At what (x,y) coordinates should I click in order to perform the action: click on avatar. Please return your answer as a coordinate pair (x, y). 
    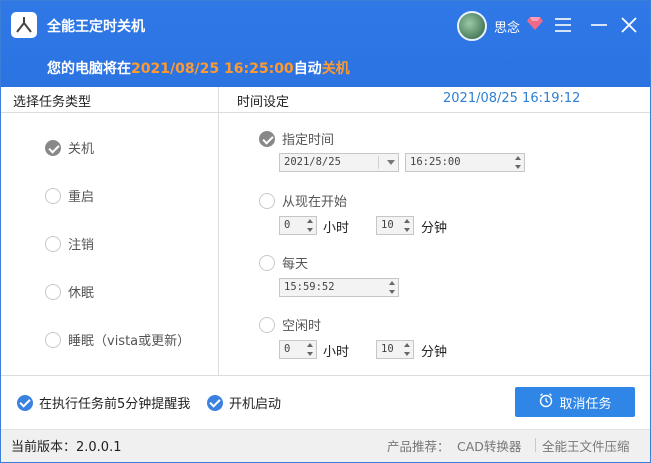
    Looking at the image, I should click on (472, 26).